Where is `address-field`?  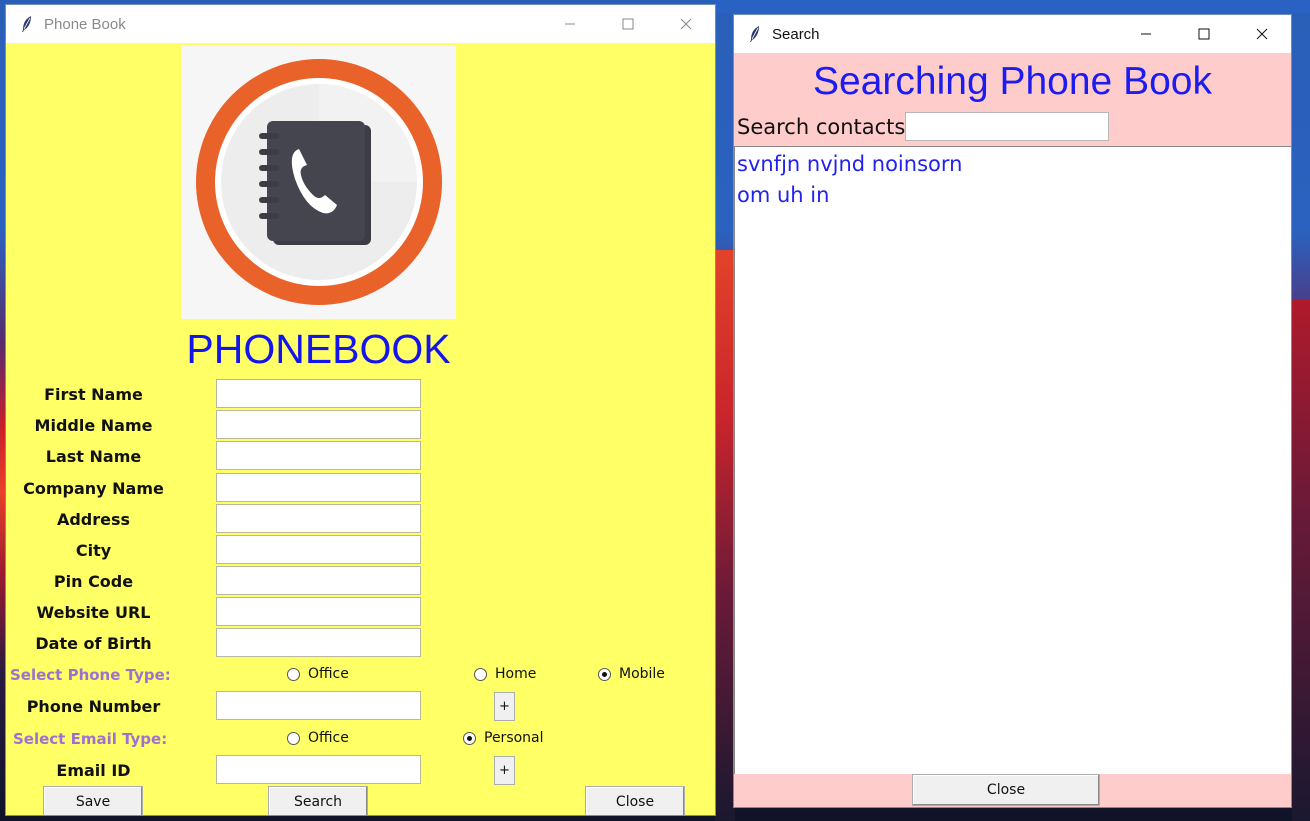 address-field is located at coordinates (318, 518).